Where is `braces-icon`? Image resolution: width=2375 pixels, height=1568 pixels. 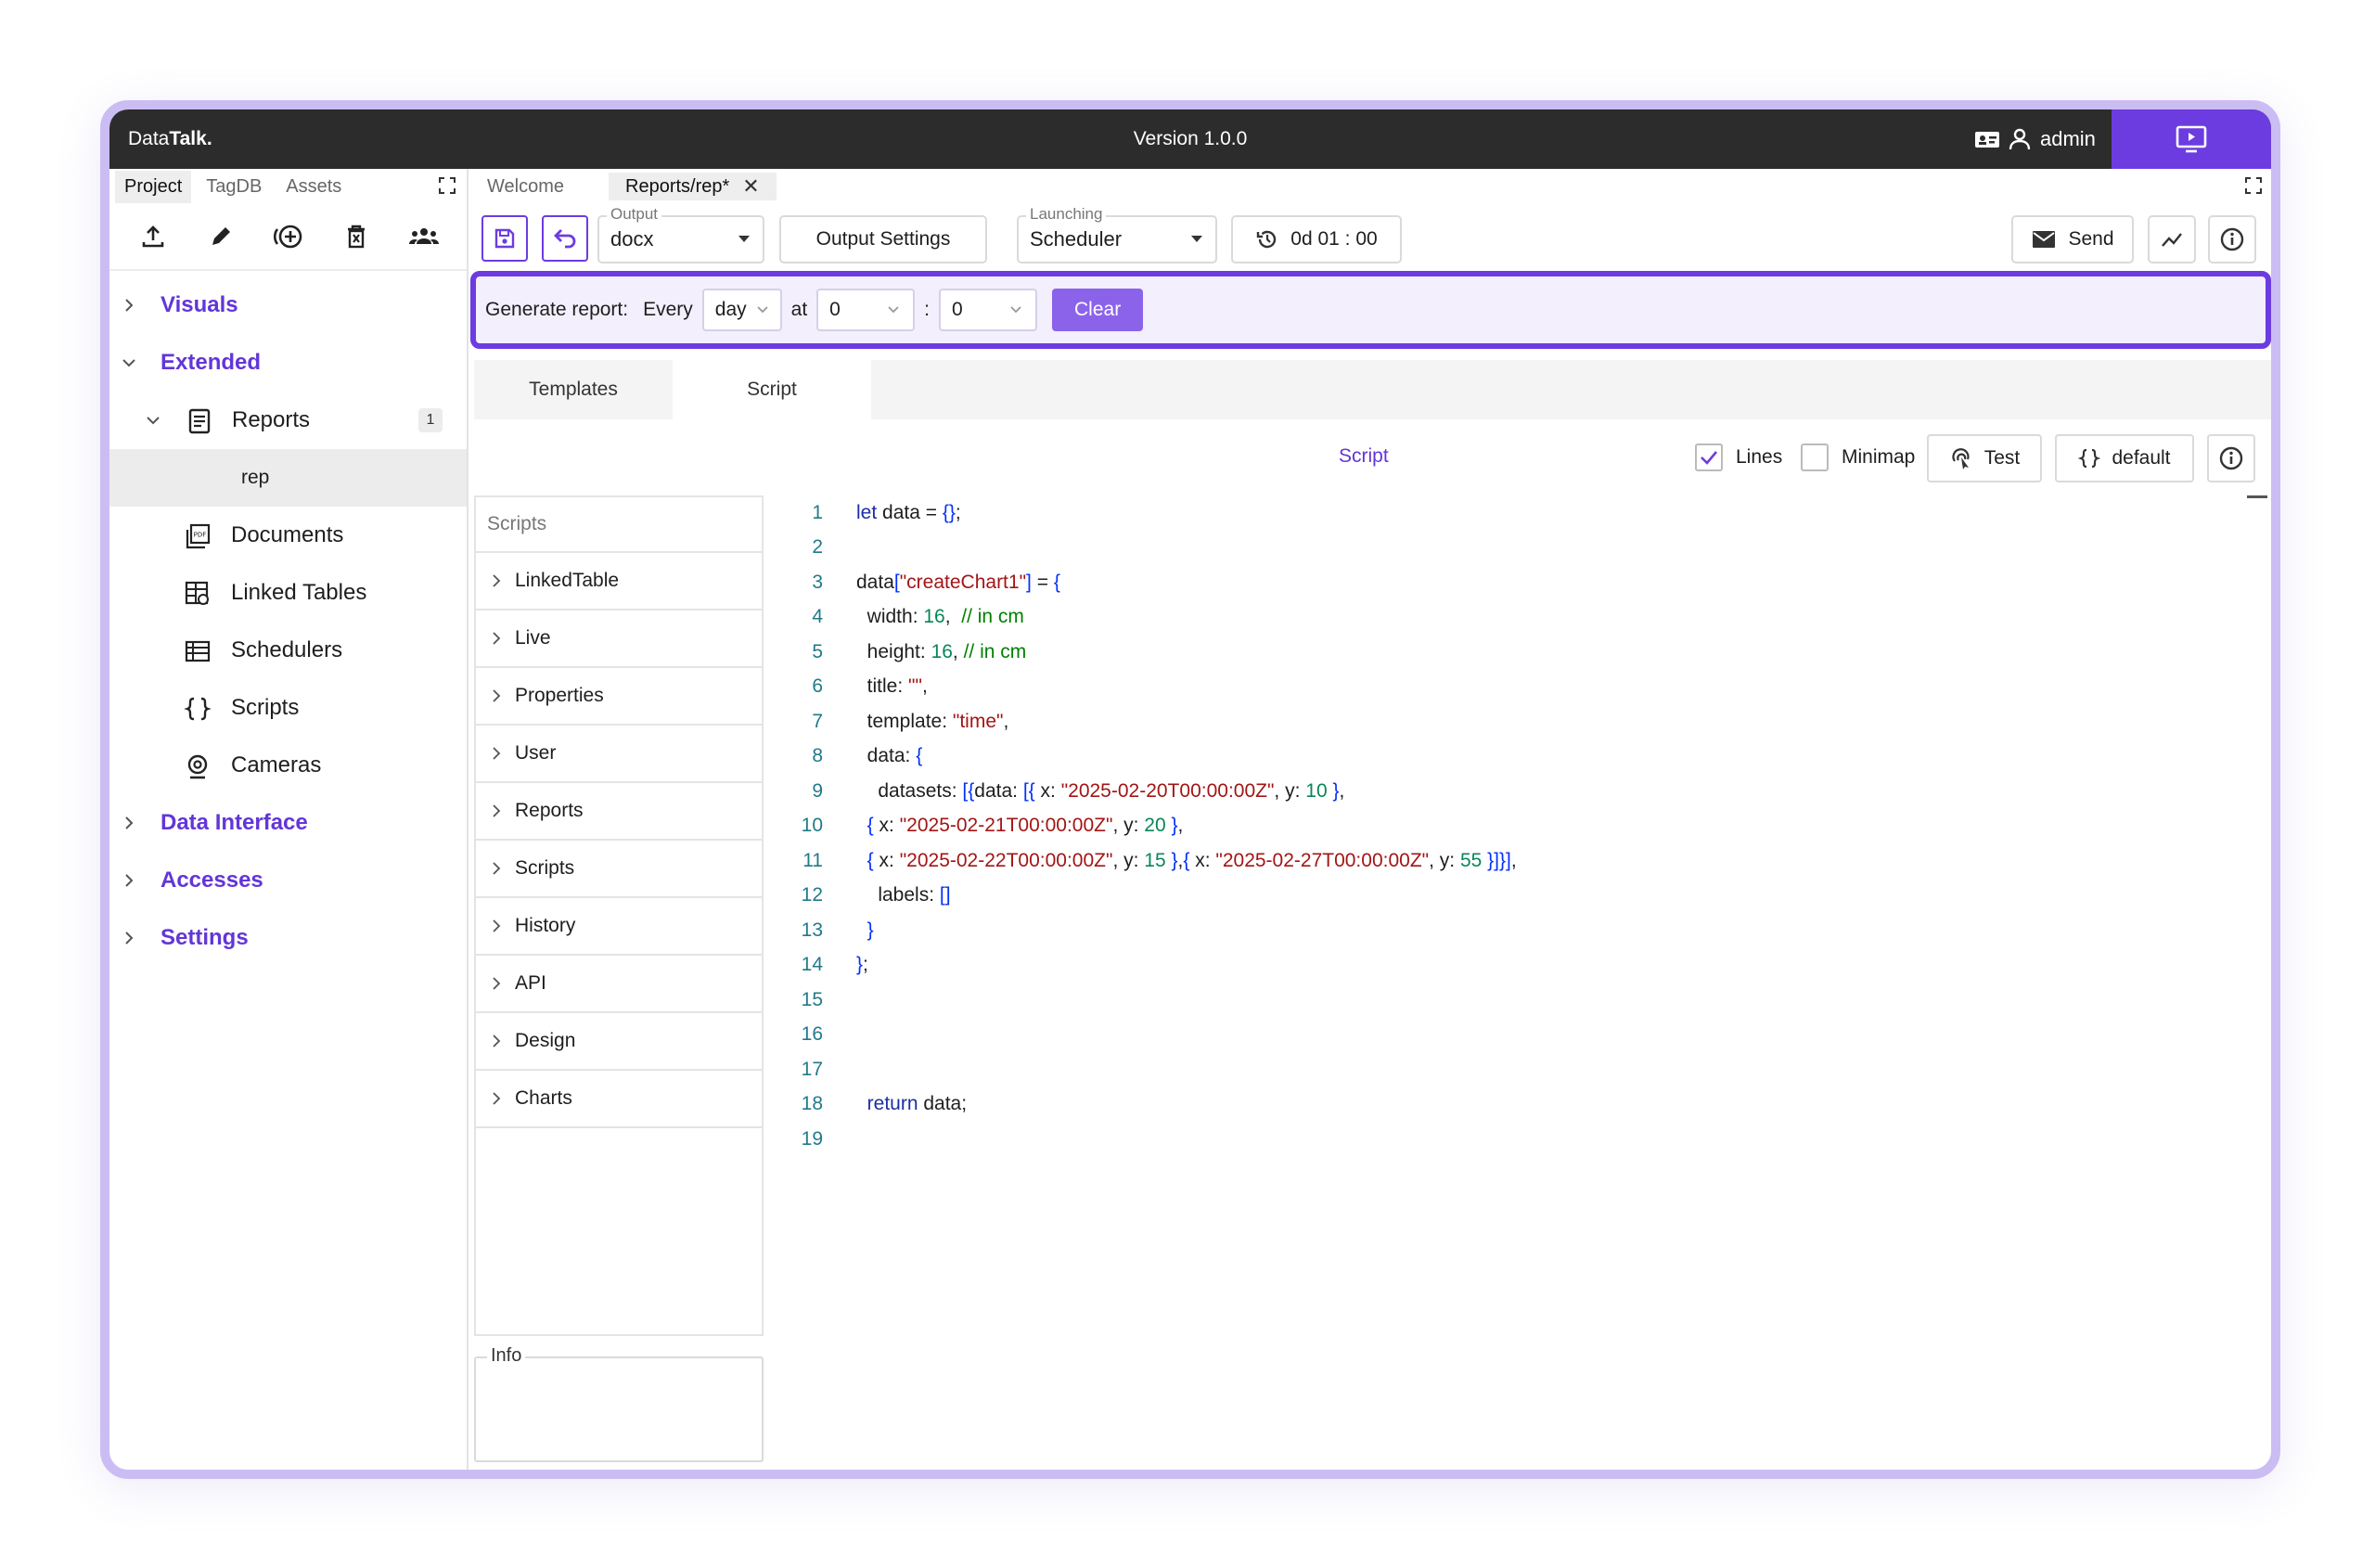
braces-icon is located at coordinates (2089, 458).